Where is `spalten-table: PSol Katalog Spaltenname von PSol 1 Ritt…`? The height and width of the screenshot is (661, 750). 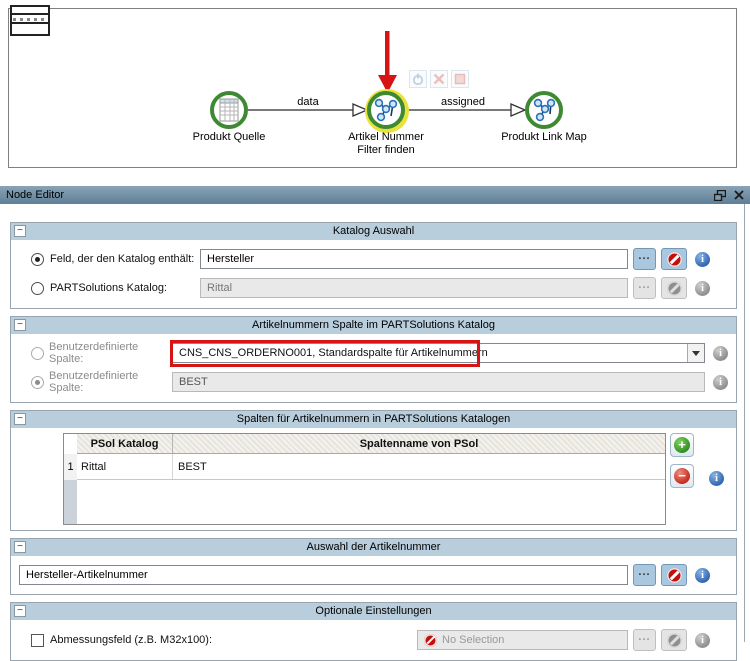 spalten-table: PSol Katalog Spaltenname von PSol 1 Ritt… is located at coordinates (364, 479).